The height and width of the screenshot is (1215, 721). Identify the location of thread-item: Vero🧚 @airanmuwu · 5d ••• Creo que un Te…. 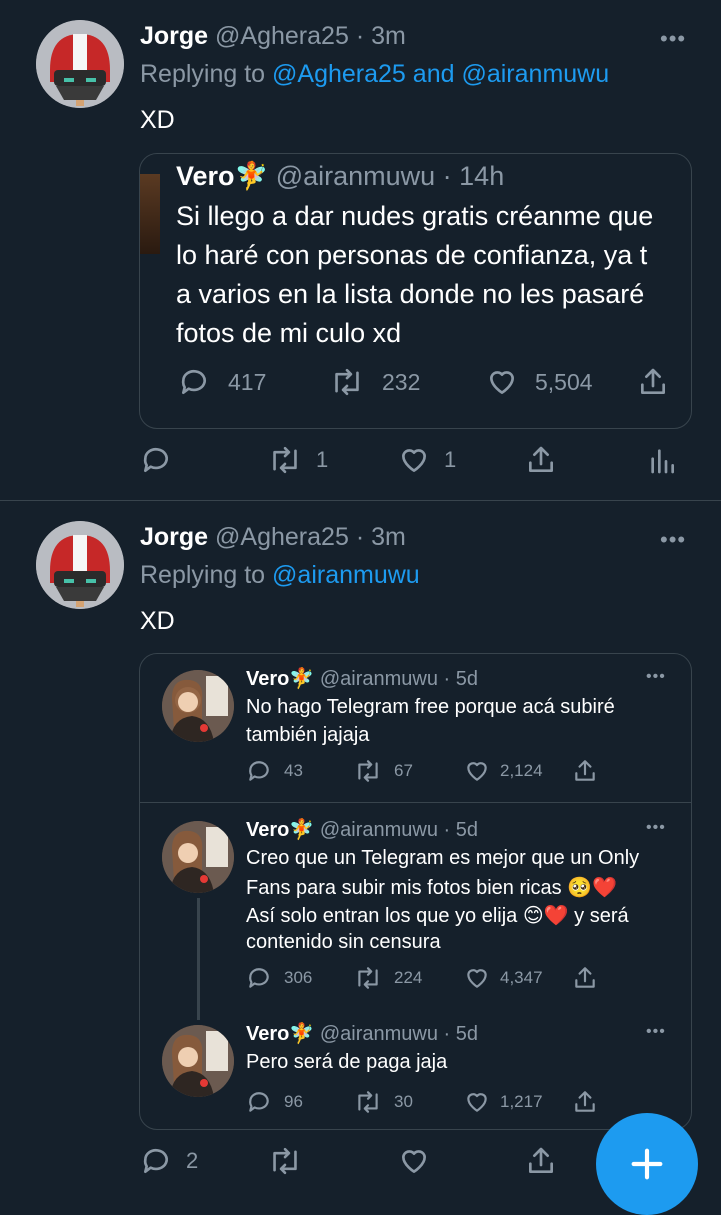
(415, 905).